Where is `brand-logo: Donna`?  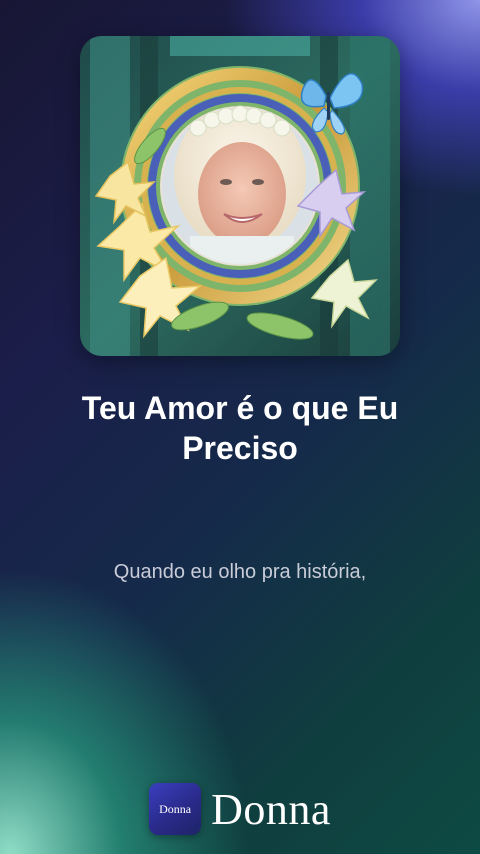 brand-logo: Donna is located at coordinates (175, 809).